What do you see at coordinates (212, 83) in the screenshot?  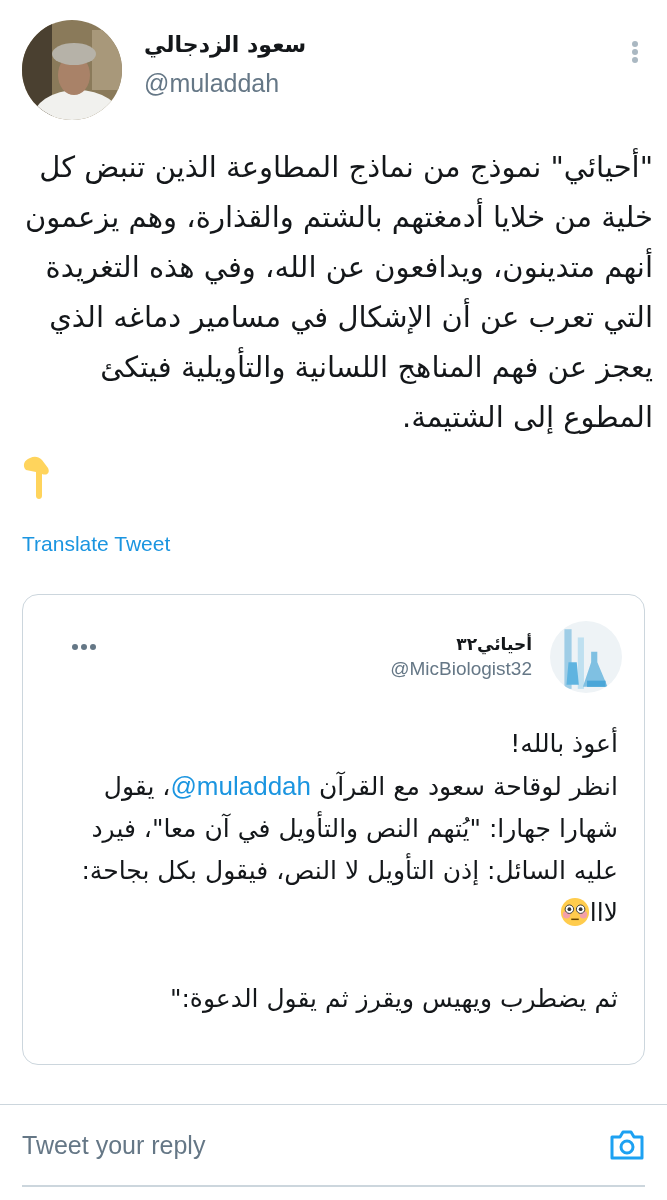 I see `author-handle: @muladdah` at bounding box center [212, 83].